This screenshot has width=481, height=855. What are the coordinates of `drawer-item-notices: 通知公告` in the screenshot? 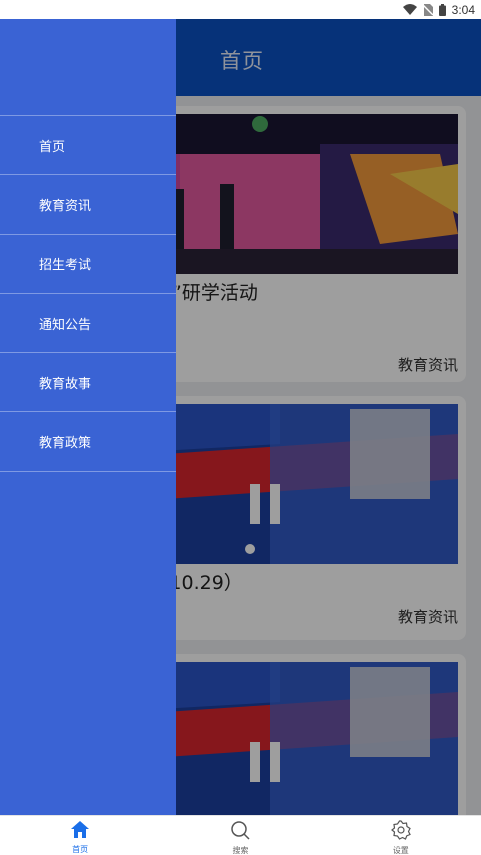 It's located at (88, 324).